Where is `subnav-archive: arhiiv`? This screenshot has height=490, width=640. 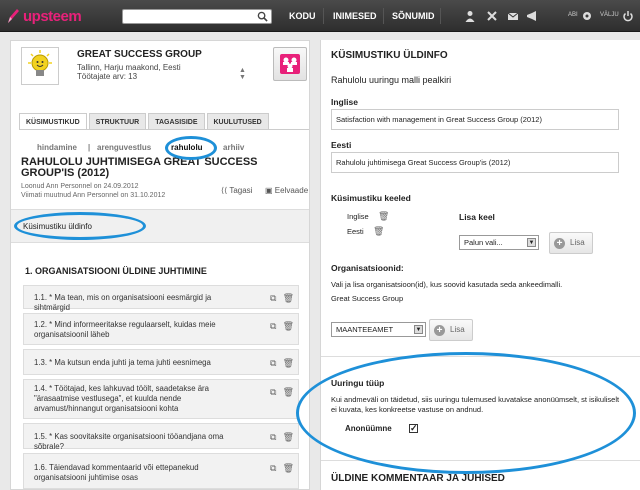 subnav-archive: arhiiv is located at coordinates (233, 147).